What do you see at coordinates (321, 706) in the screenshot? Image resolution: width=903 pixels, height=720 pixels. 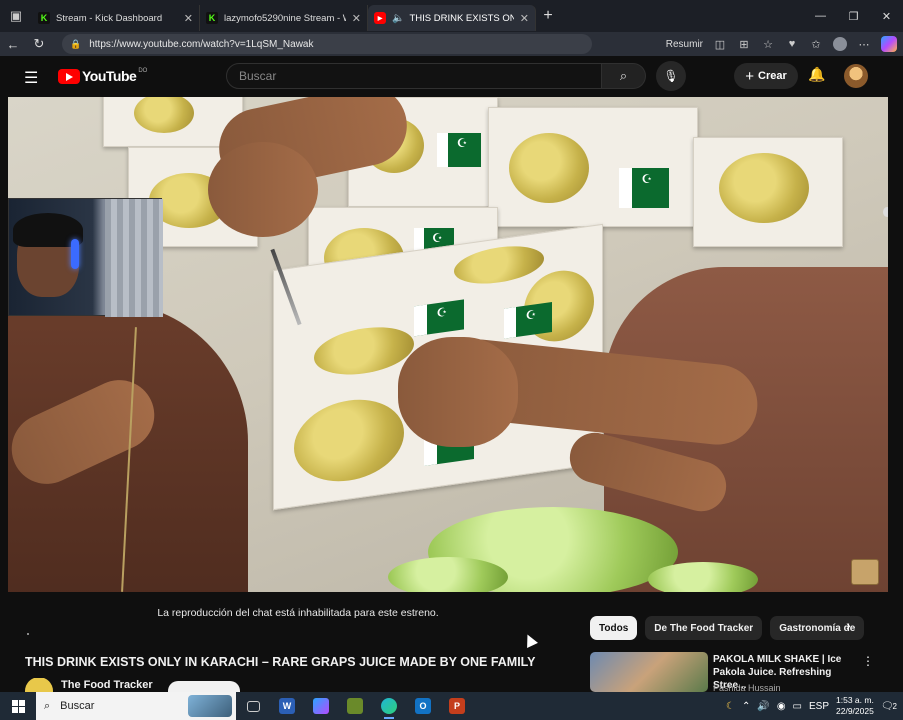 I see `copilot-app-icon` at bounding box center [321, 706].